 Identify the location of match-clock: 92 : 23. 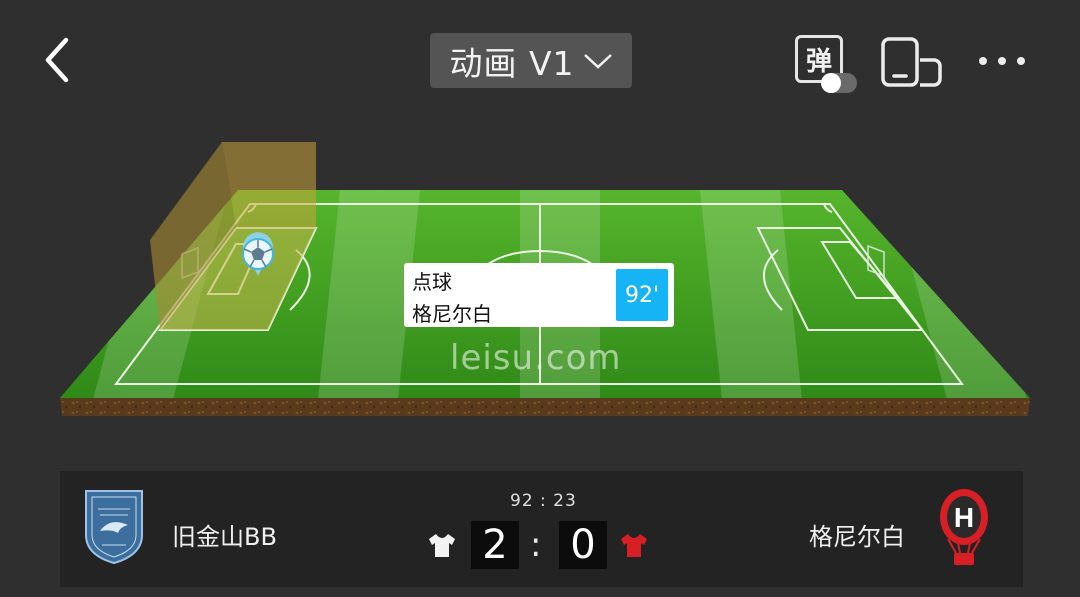
(543, 501).